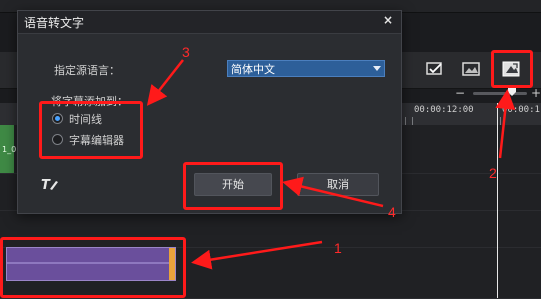  What do you see at coordinates (460, 93) in the screenshot?
I see `zoom-out-icon: −` at bounding box center [460, 93].